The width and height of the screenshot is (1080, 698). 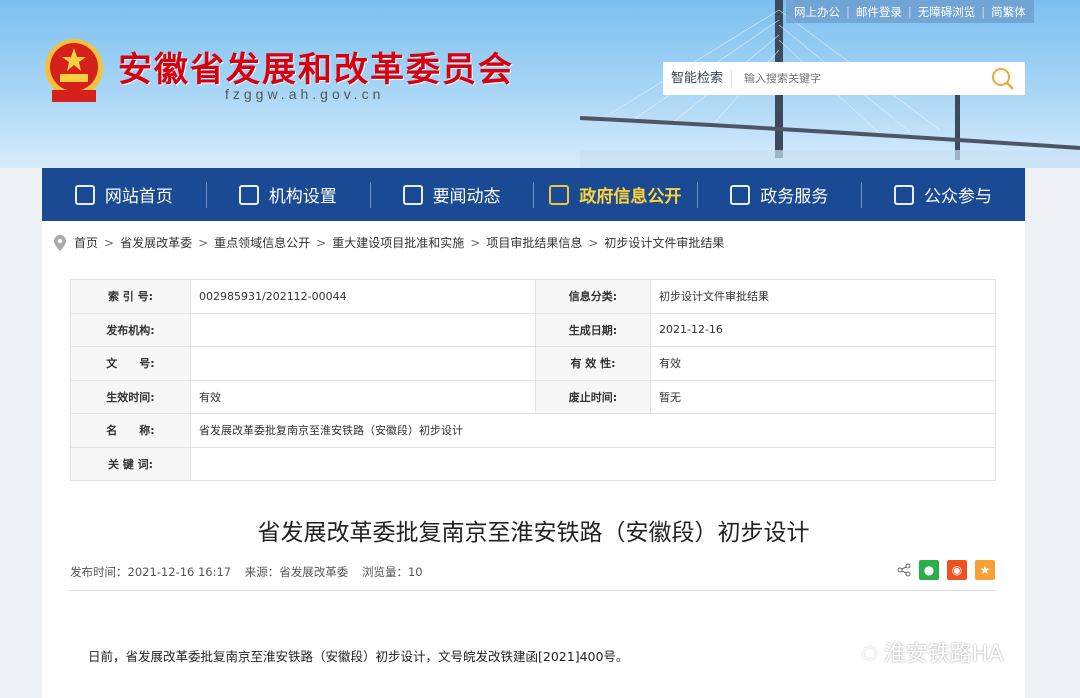 What do you see at coordinates (852, 78) in the screenshot?
I see `search-input` at bounding box center [852, 78].